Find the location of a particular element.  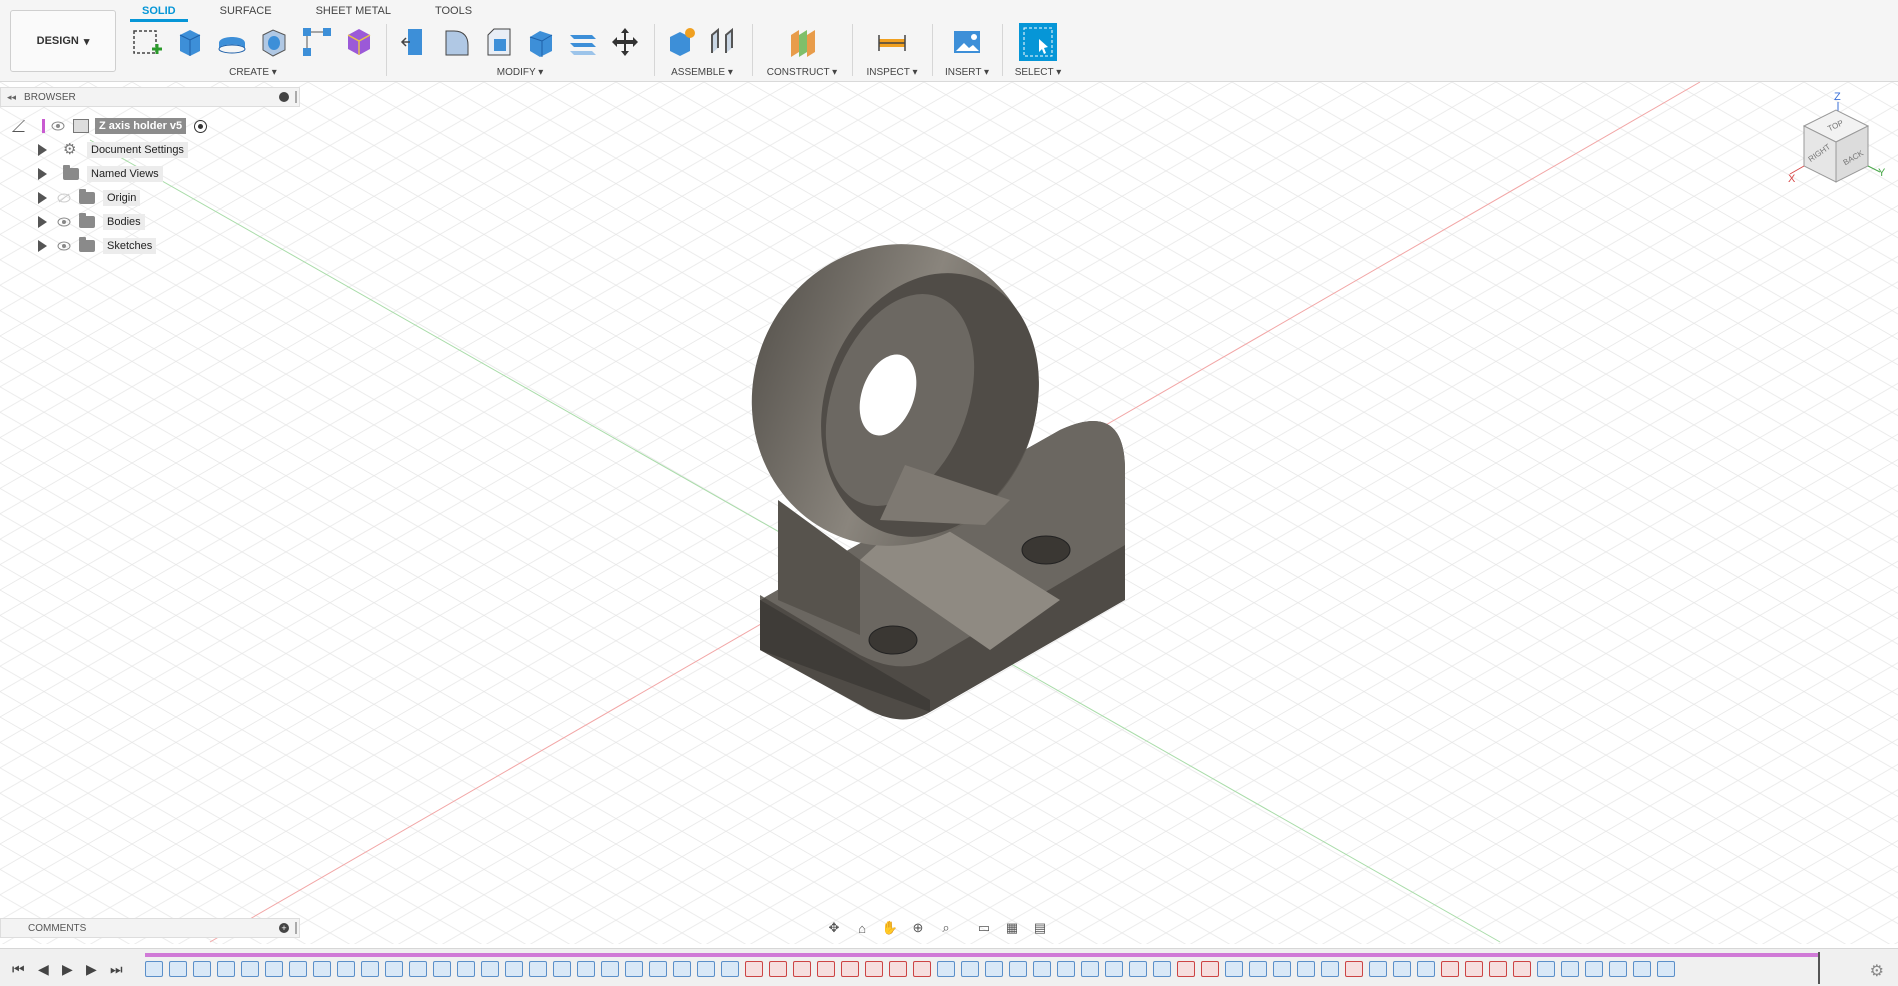

create-label: CREATE is located at coordinates (249, 72).